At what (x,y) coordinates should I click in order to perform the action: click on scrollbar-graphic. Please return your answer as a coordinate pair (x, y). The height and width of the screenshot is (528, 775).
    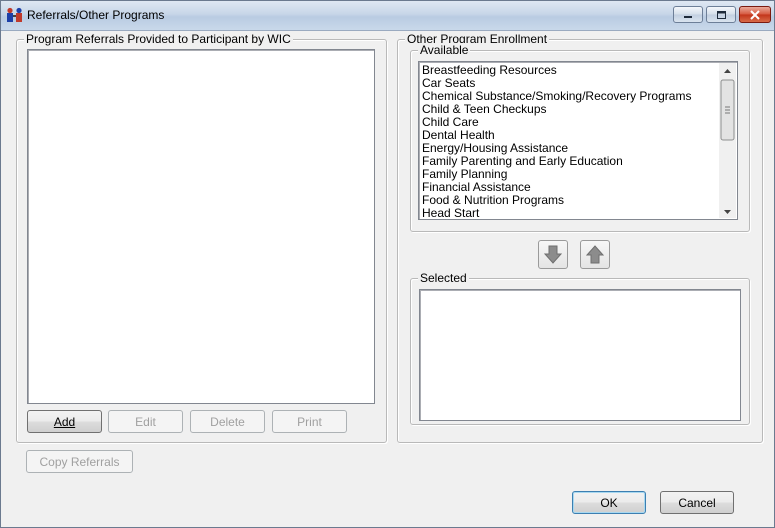
    Looking at the image, I should click on (727, 141).